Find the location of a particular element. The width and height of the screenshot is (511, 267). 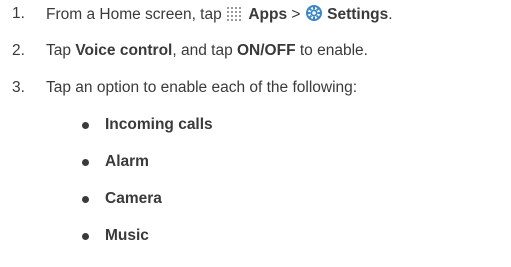

option-label: Music is located at coordinates (127, 235).